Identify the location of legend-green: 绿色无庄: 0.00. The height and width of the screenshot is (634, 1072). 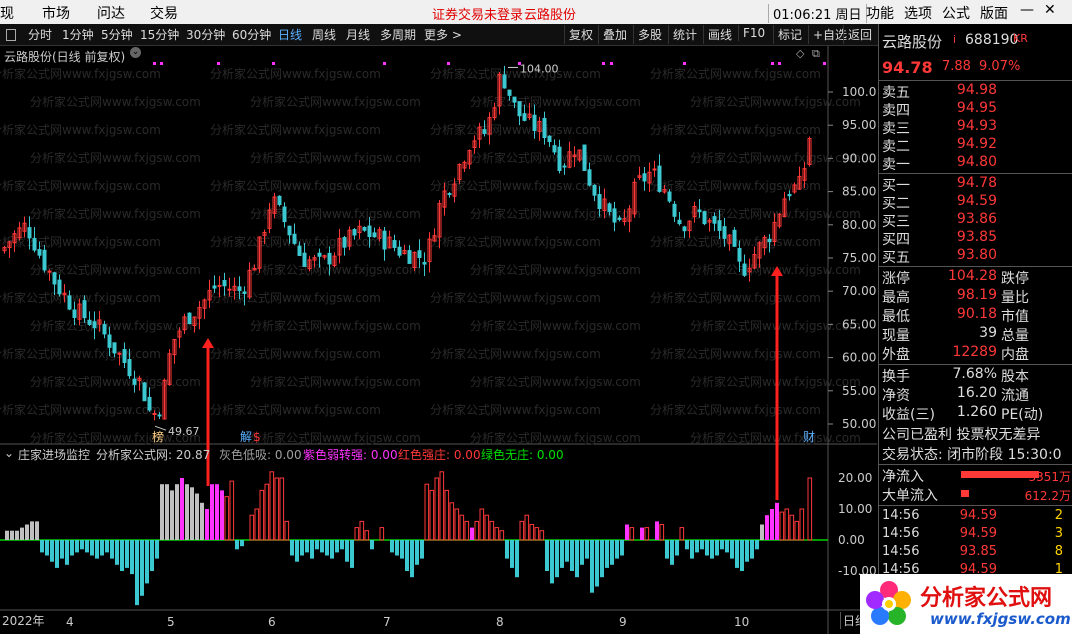
(522, 455).